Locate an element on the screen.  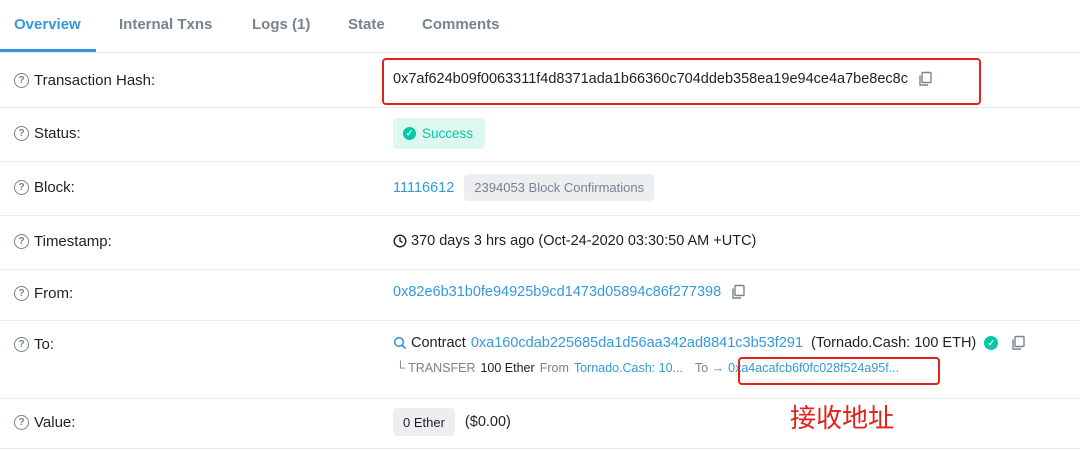
tab-overview: Overview is located at coordinates (47, 24).